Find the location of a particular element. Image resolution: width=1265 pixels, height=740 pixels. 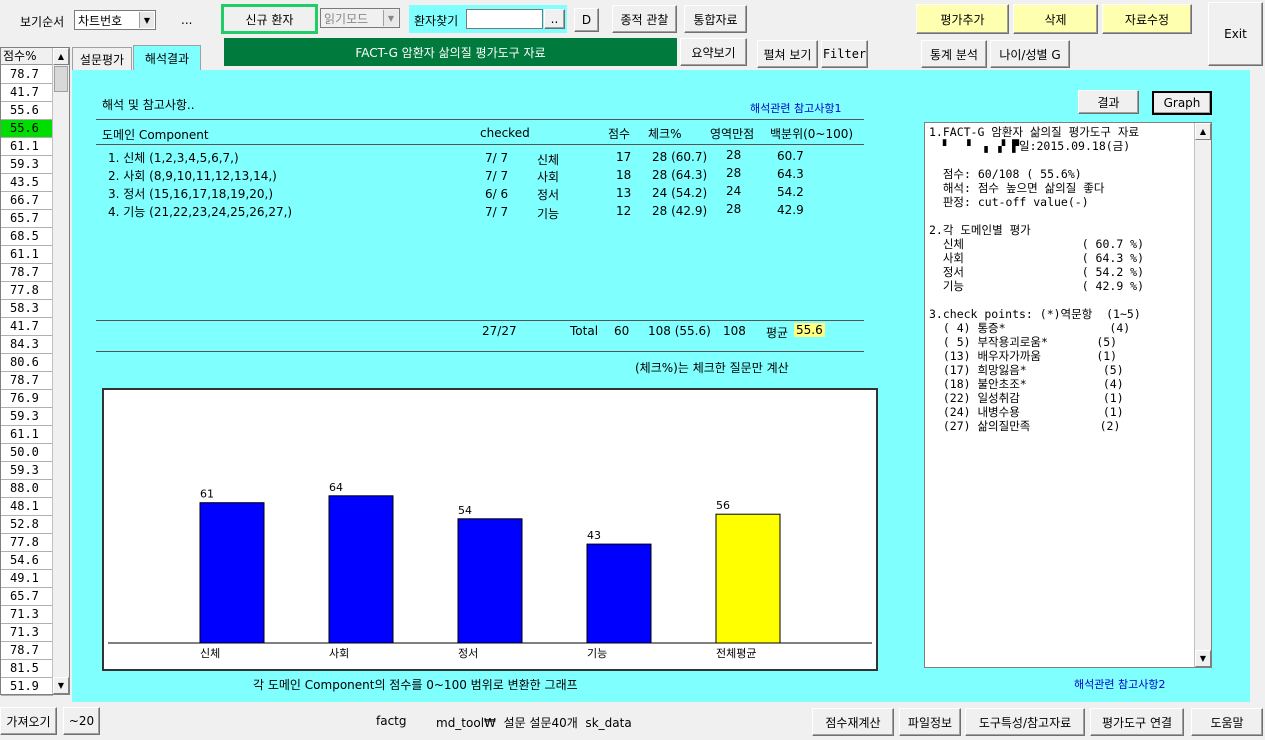

integrated-data-button: 통합자료 is located at coordinates (715, 19).